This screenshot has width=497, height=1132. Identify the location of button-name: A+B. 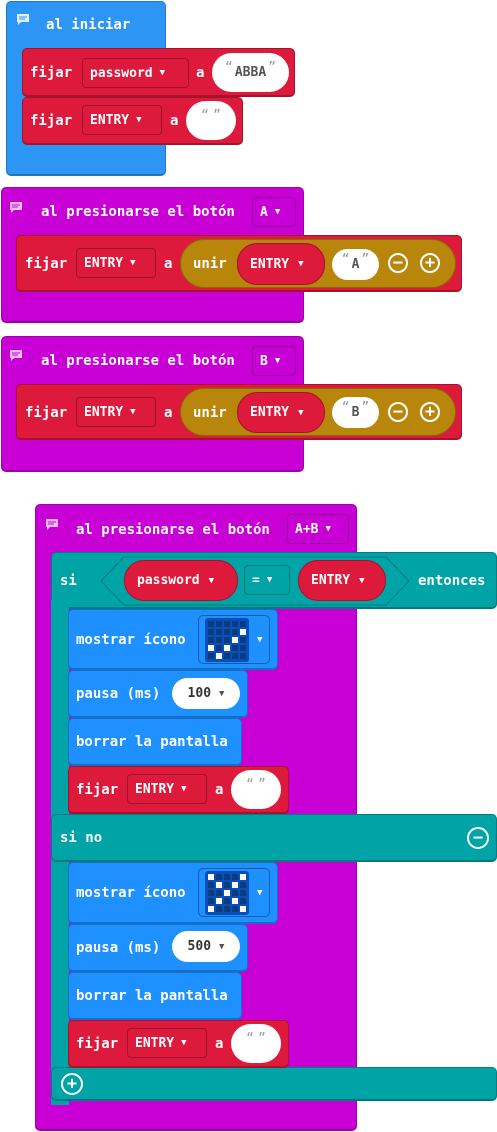
(307, 529).